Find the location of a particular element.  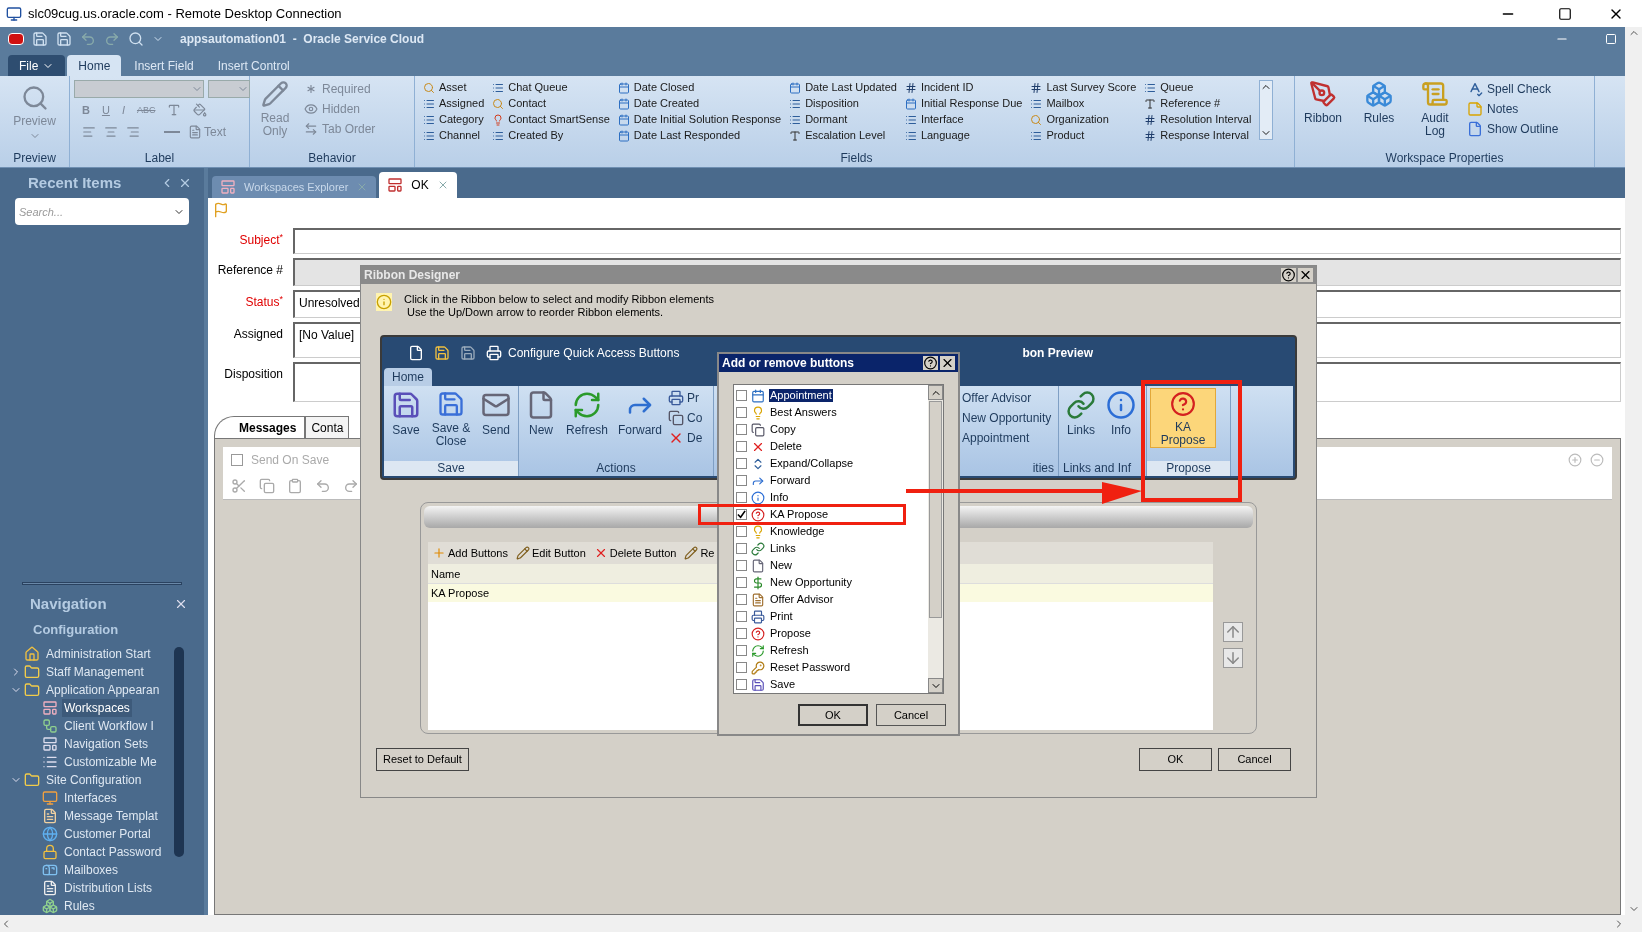

field-item: Reference # is located at coordinates (1198, 103).